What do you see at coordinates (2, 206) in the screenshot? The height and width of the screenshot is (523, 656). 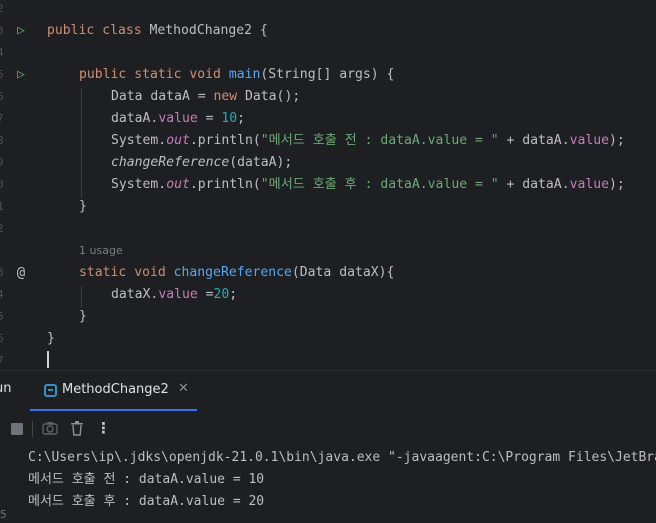 I see `line-number: 1` at bounding box center [2, 206].